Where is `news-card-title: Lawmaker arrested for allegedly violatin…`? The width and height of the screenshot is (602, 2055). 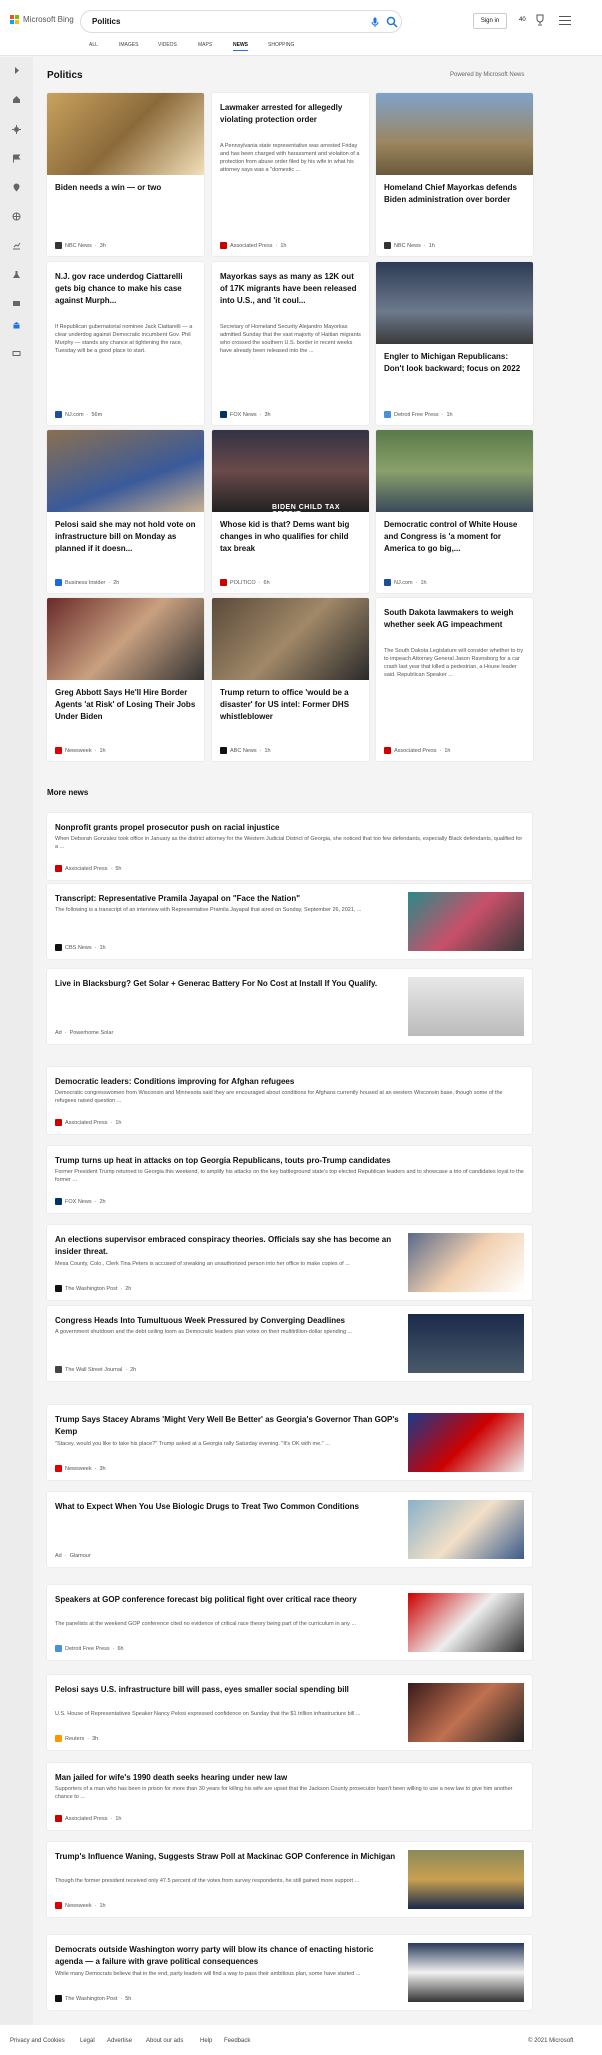 news-card-title: Lawmaker arrested for allegedly violatin… is located at coordinates (290, 114).